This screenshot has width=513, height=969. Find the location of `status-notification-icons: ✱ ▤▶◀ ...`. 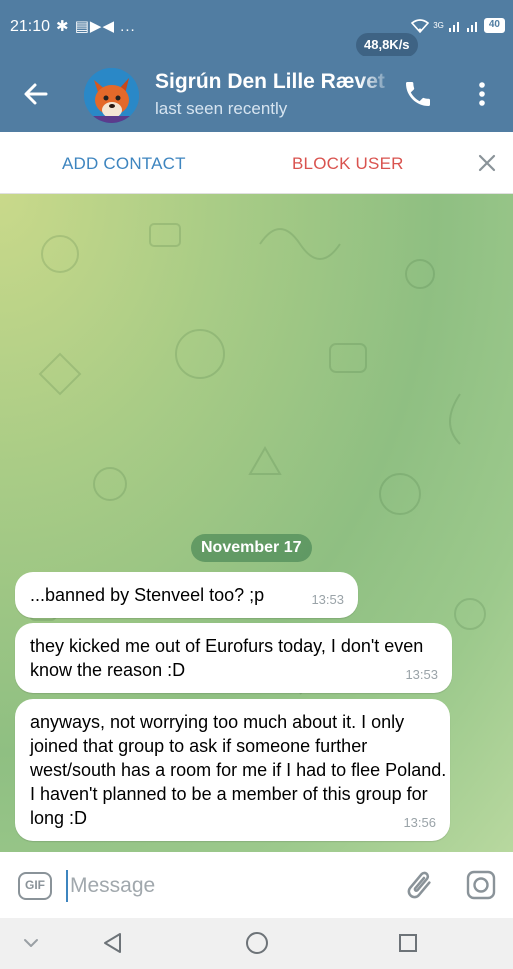

status-notification-icons: ✱ ▤▶◀ ... is located at coordinates (96, 26).